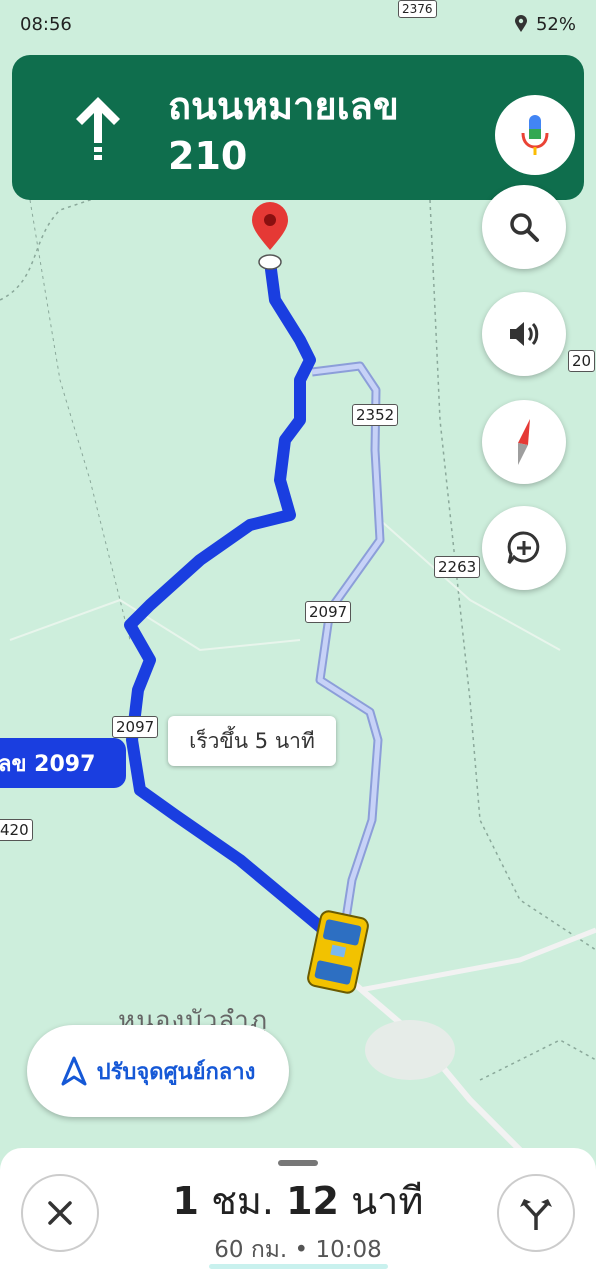 This screenshot has height=1280, width=596. I want to click on navigation-instruction-banner: ถนนหมายเลข 210, so click(298, 127).